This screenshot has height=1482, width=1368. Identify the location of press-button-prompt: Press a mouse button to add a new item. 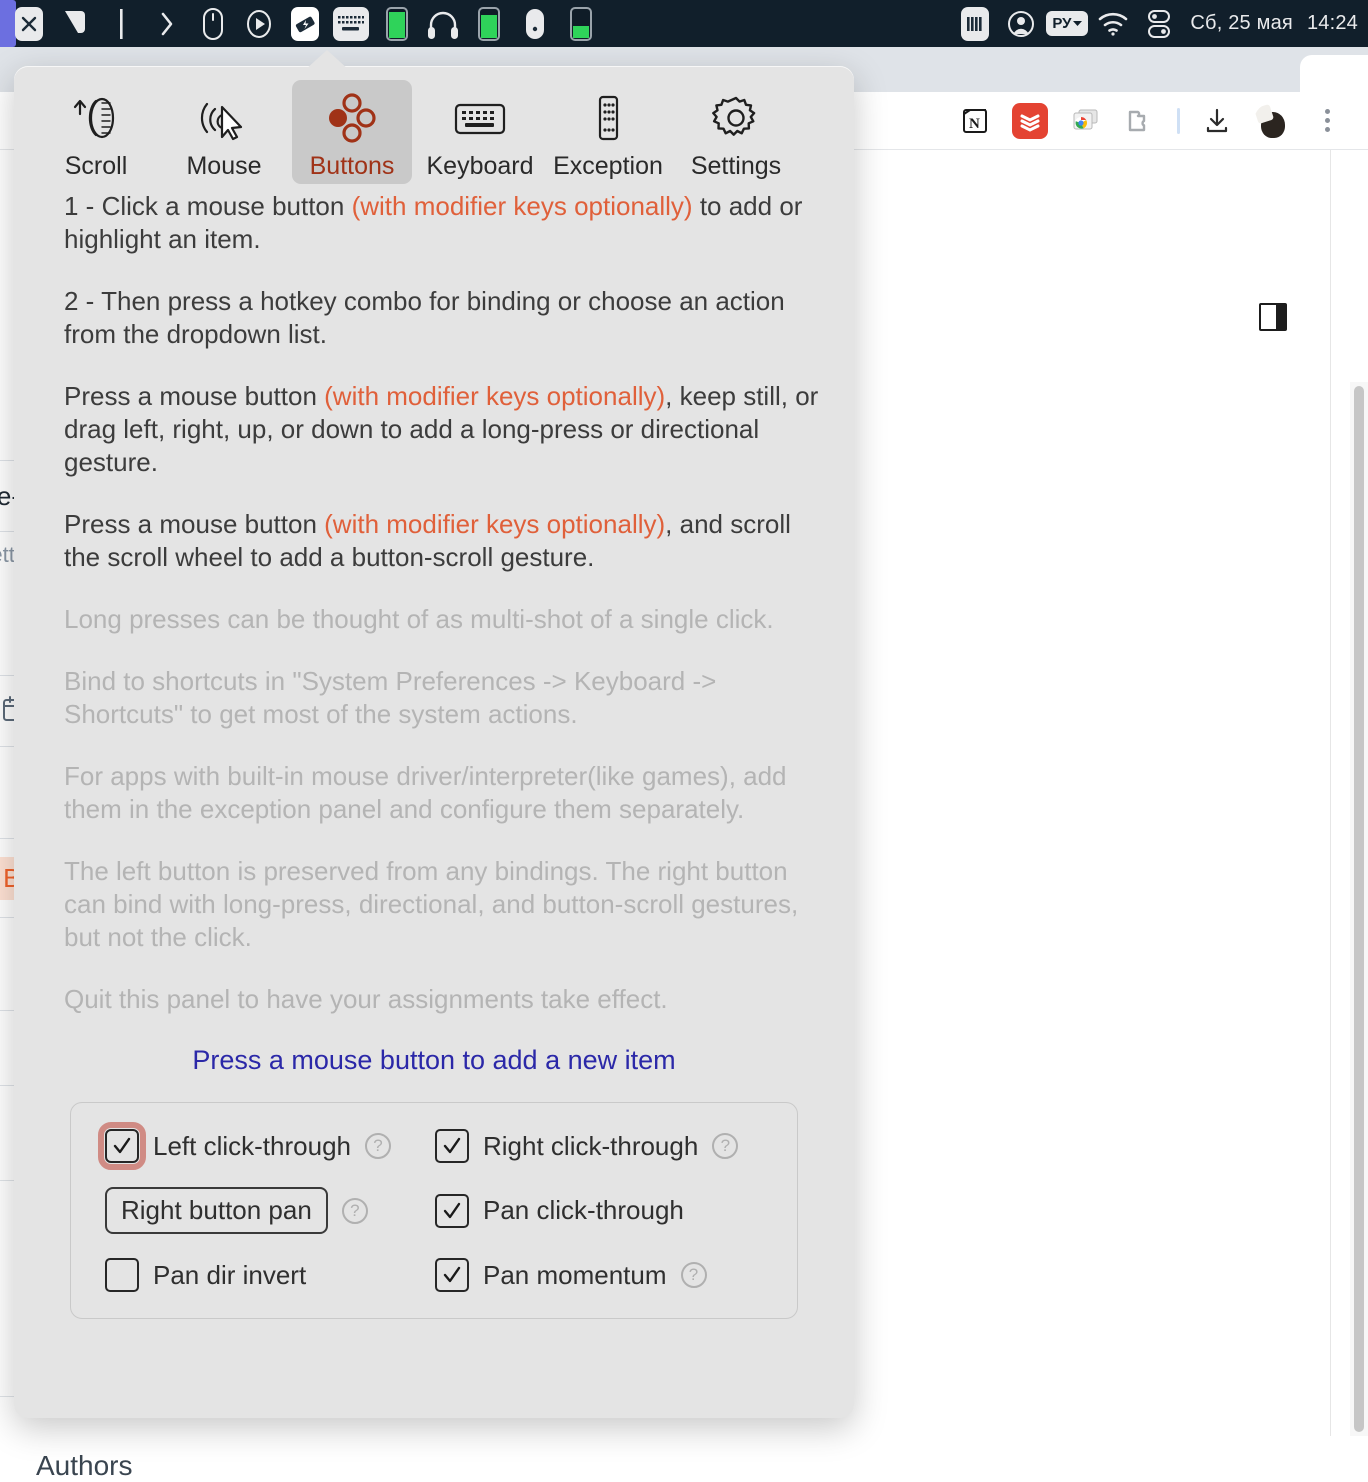
(434, 1060).